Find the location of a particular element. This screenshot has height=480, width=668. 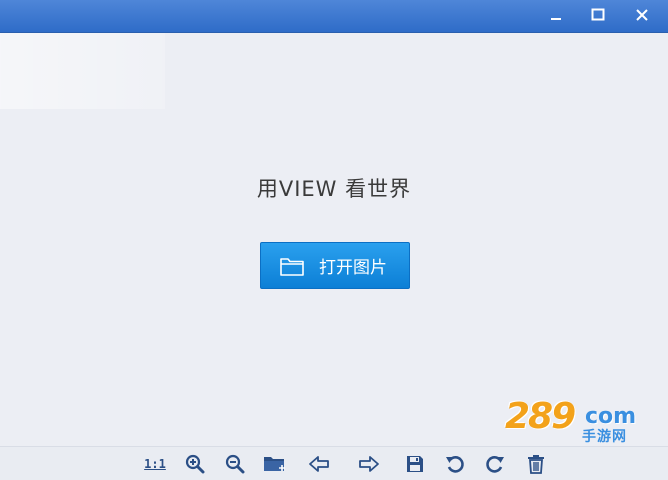

watermark-logo: 289 com 手游网 is located at coordinates (575, 420).